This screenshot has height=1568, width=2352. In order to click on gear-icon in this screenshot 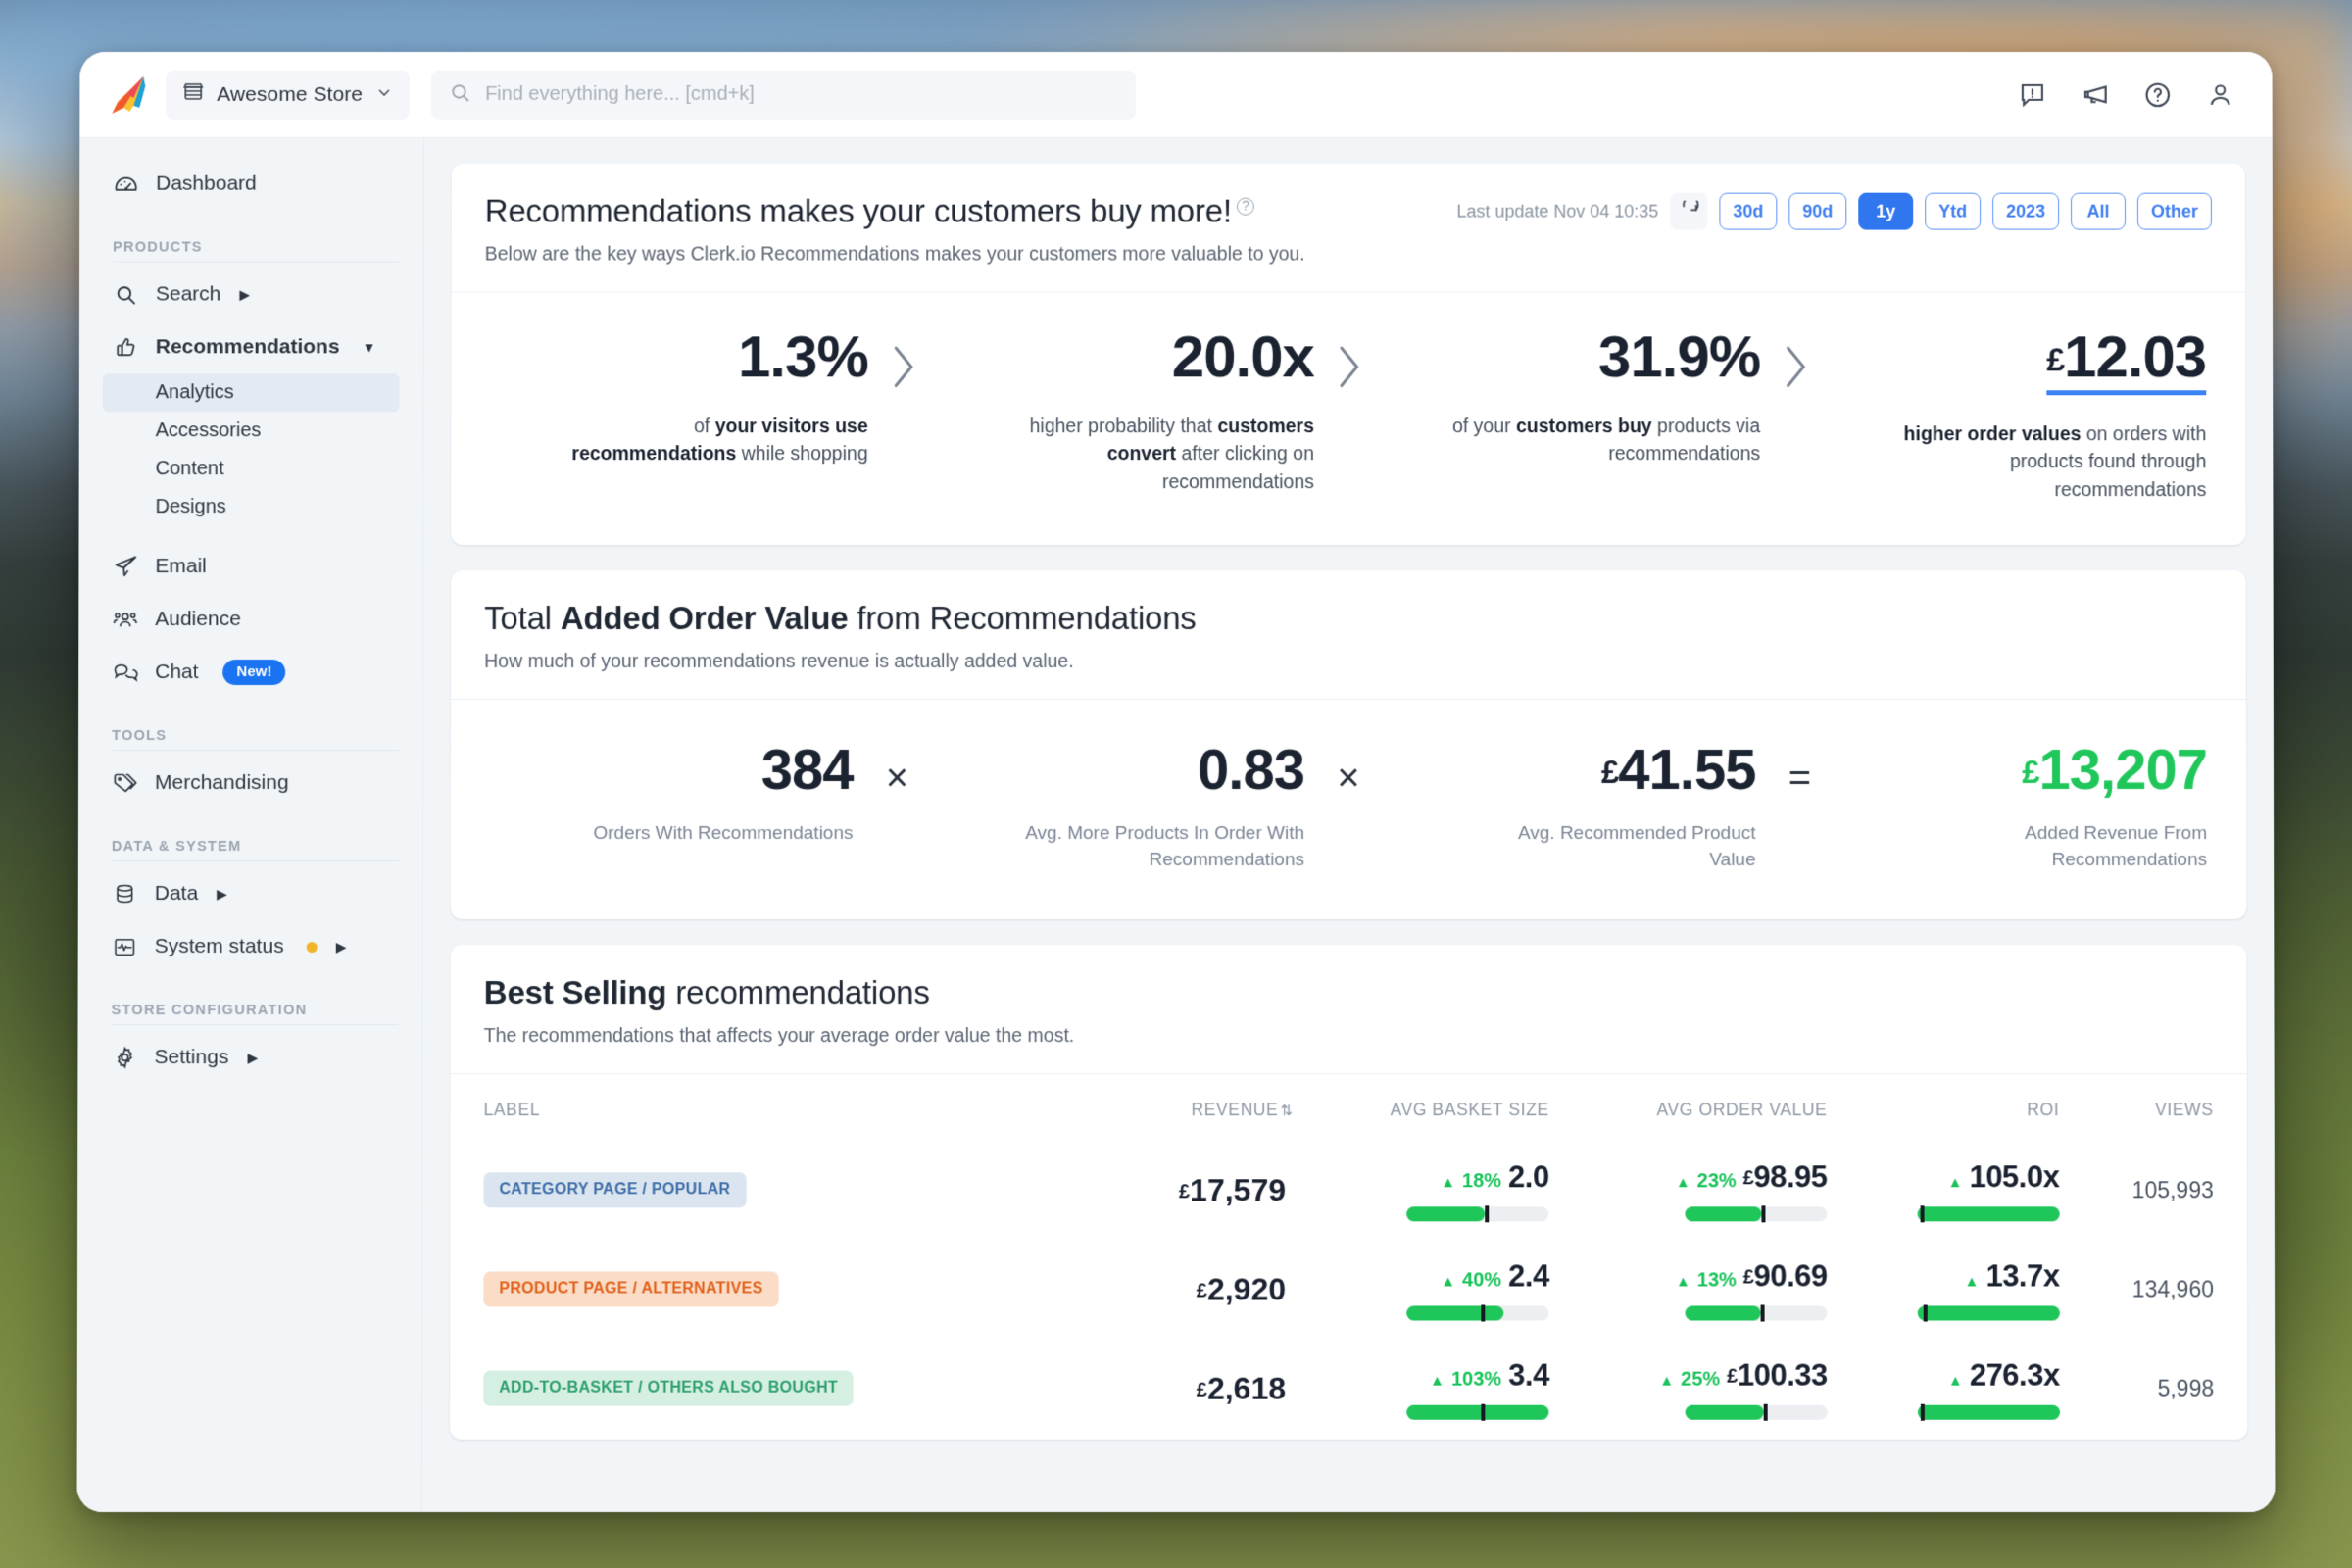, I will do `click(124, 1058)`.